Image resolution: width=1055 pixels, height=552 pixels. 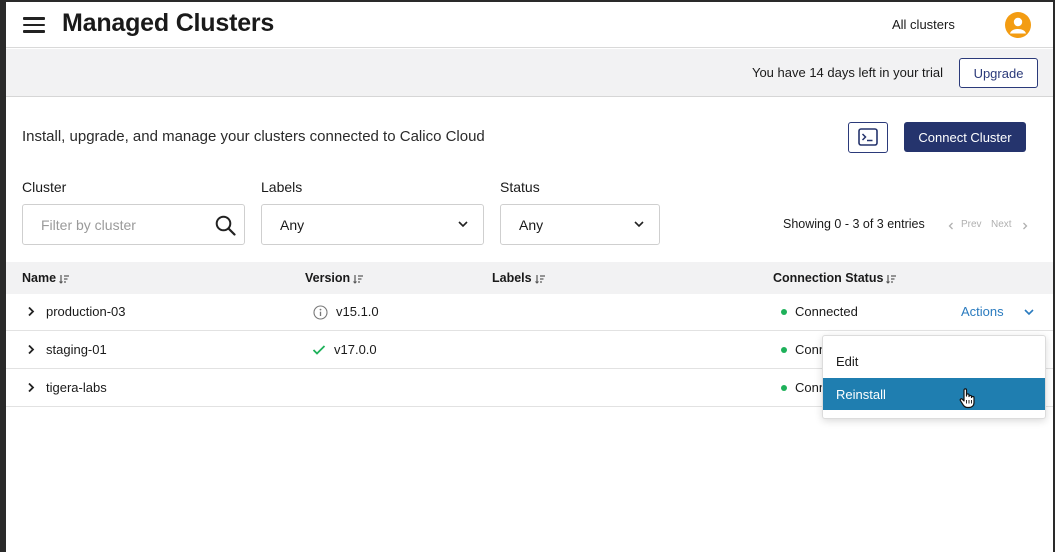 What do you see at coordinates (923, 24) in the screenshot?
I see `cluster-selector: All clusters` at bounding box center [923, 24].